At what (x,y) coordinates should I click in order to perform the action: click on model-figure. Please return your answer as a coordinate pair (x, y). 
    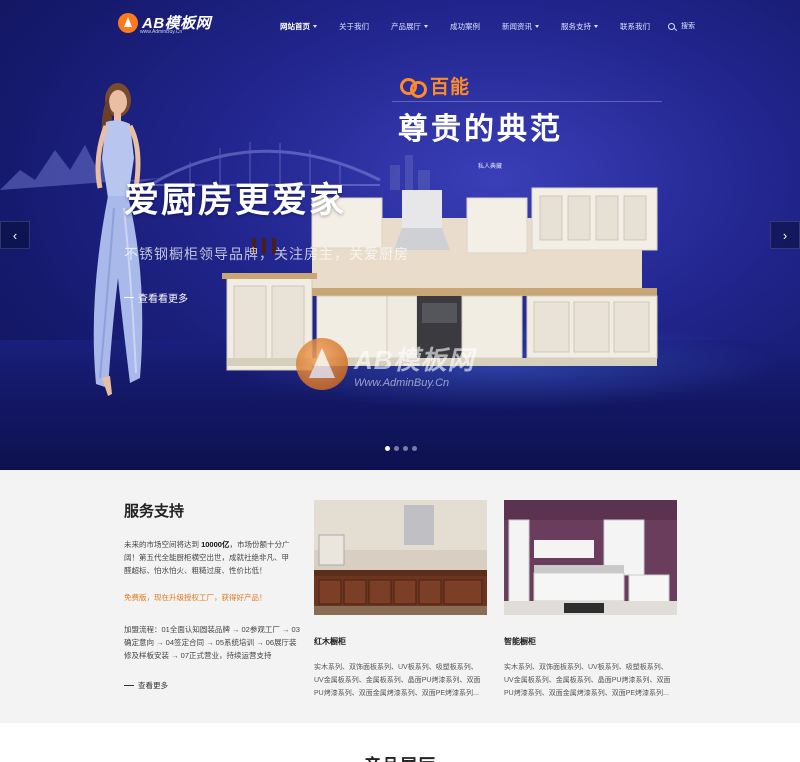
    Looking at the image, I should click on (118, 239).